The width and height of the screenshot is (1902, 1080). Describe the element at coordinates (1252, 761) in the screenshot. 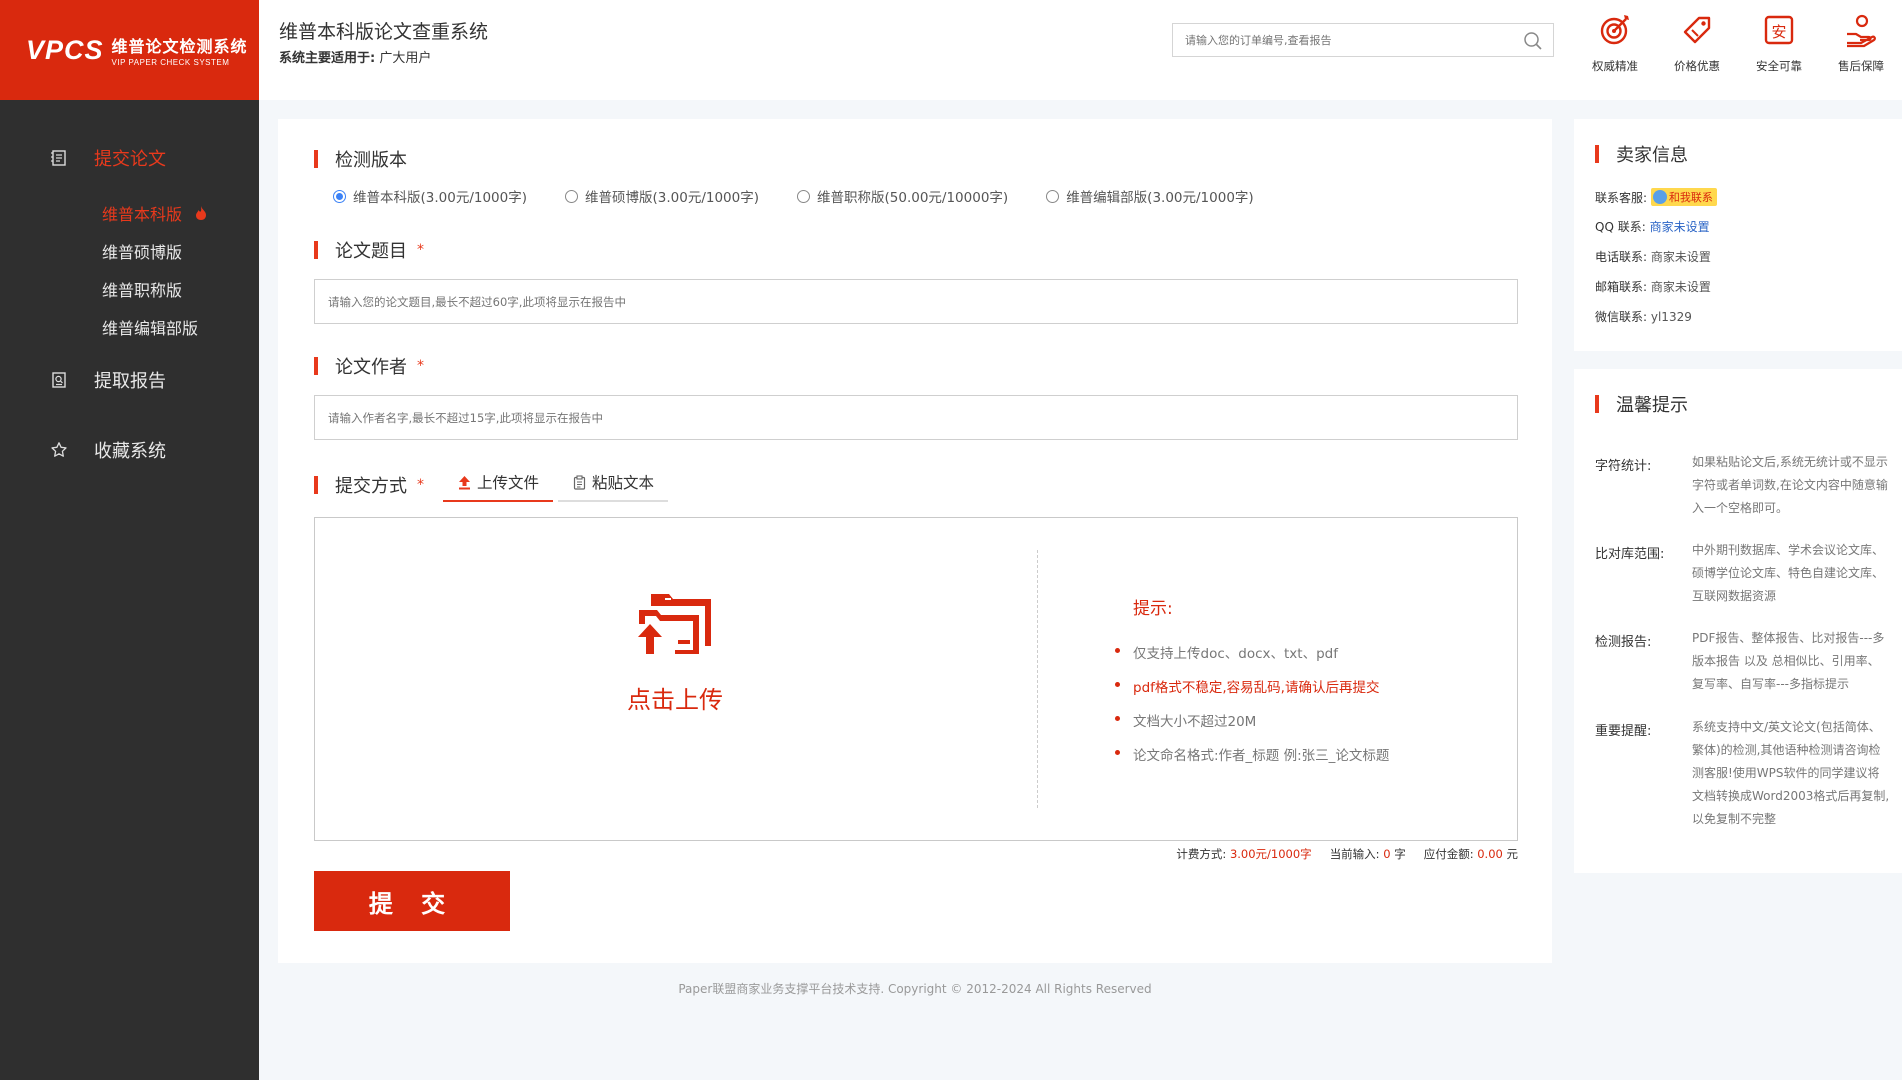

I see `tip-item: 论文命名格式:作者_标题 例:张三_论文标题` at that location.